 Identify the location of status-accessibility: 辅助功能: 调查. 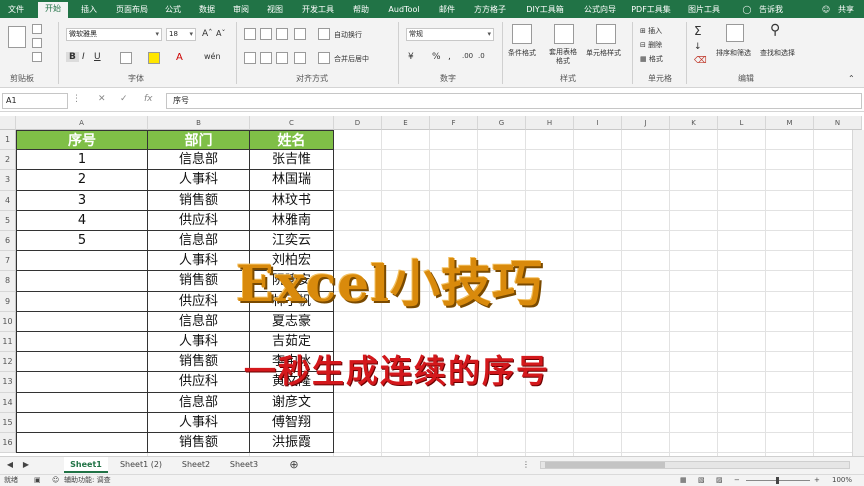
(87, 480).